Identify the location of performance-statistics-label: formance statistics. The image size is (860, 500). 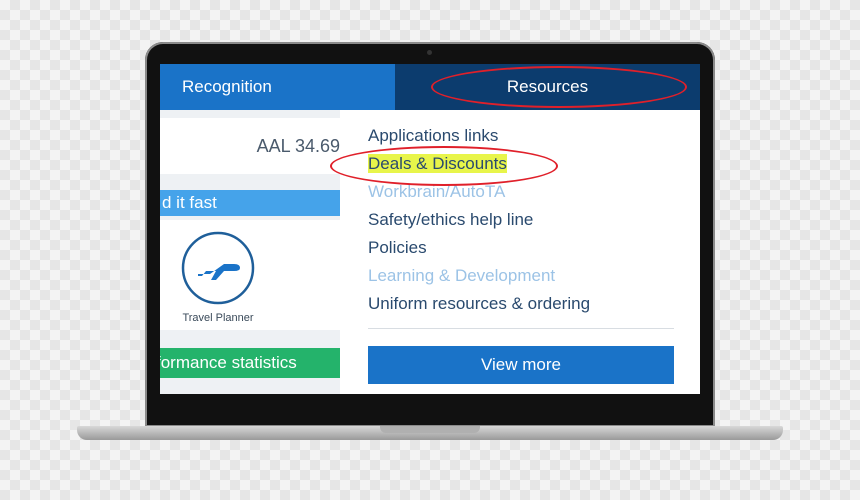
(228, 362).